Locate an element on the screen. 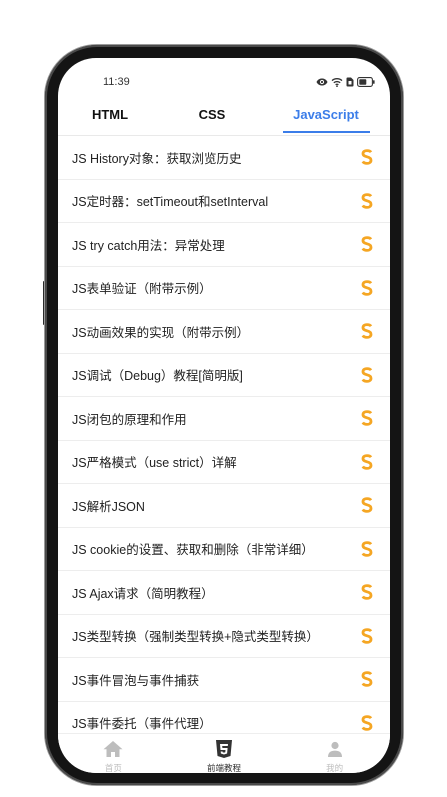  list-item: JS事件委托（事件代理） is located at coordinates (224, 718).